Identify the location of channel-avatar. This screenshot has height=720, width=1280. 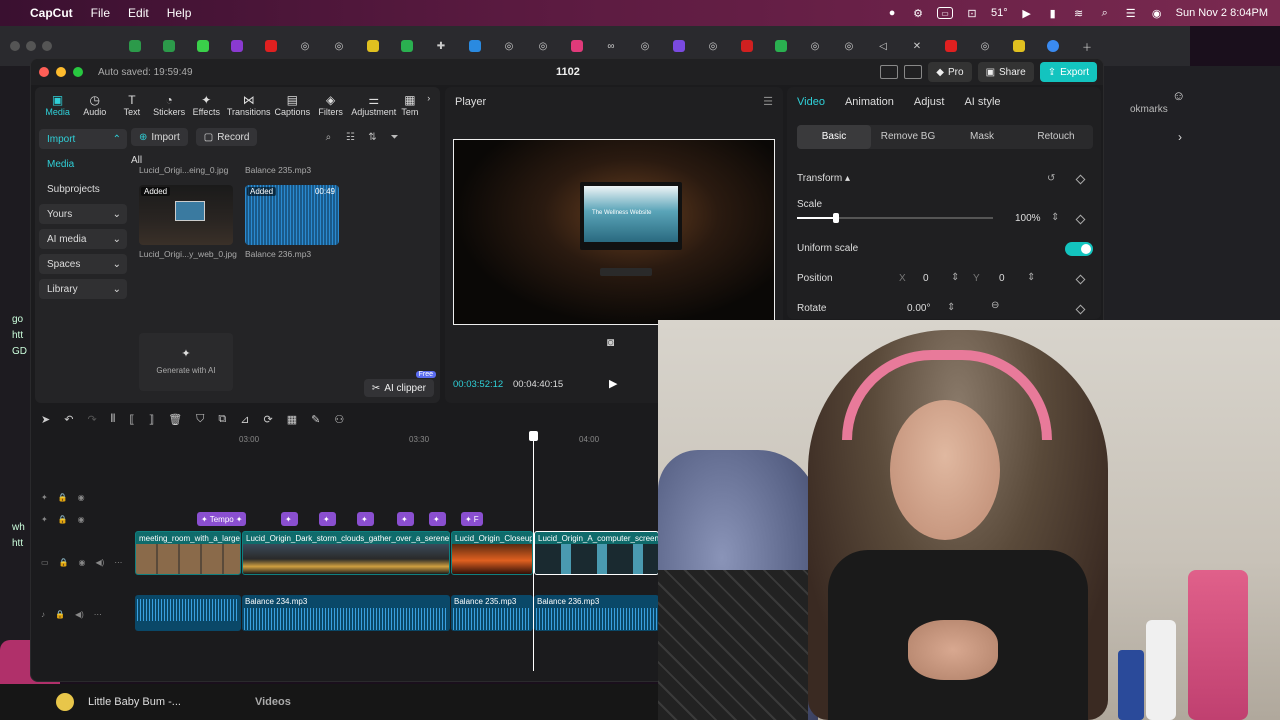
(65, 702).